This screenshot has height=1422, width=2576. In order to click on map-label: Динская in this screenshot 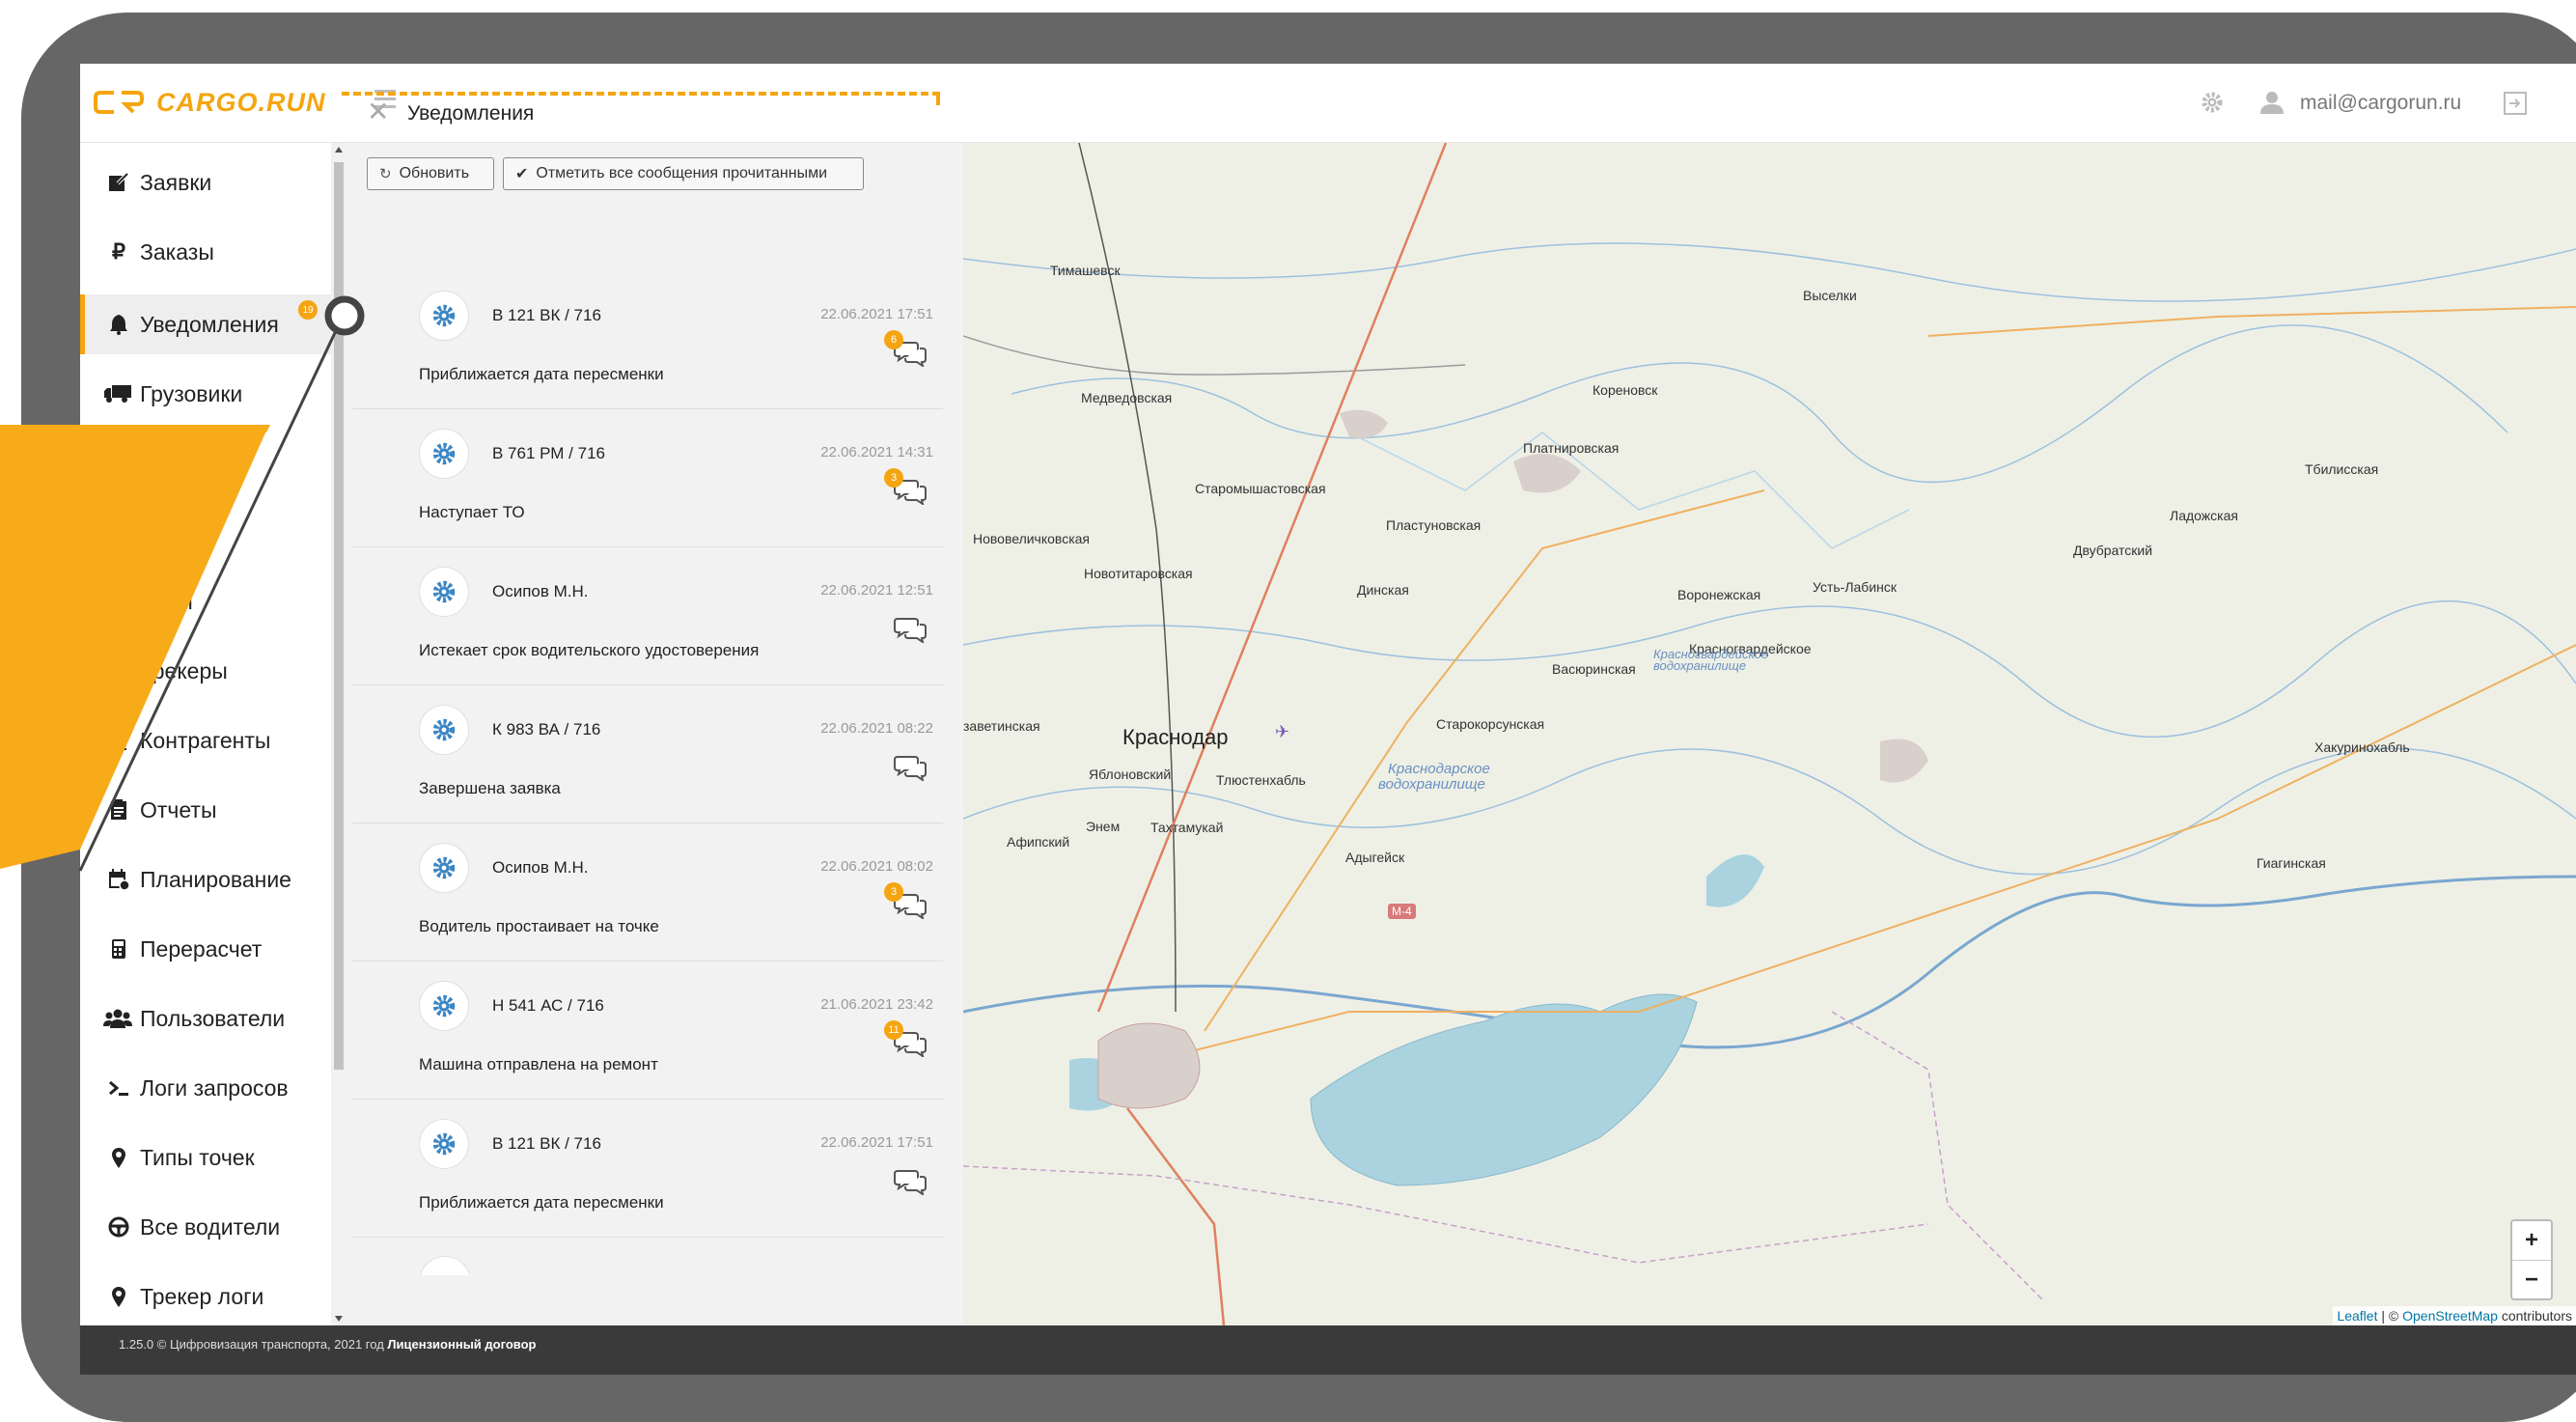, I will do `click(1383, 590)`.